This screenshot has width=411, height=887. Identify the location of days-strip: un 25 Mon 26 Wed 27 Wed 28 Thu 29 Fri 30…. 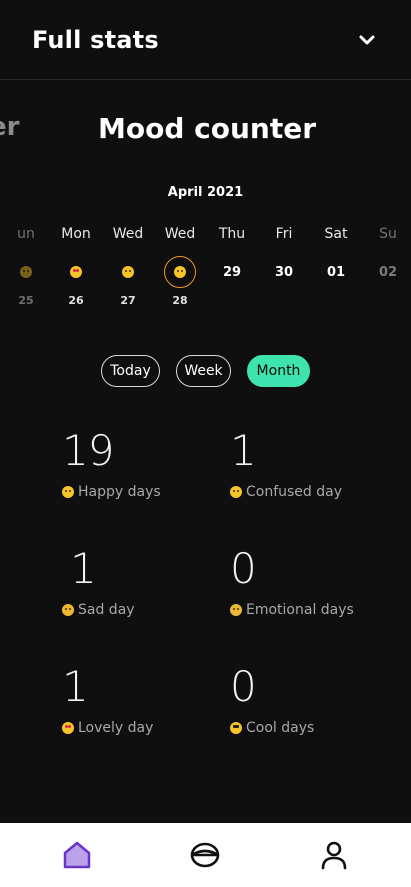
(205, 269).